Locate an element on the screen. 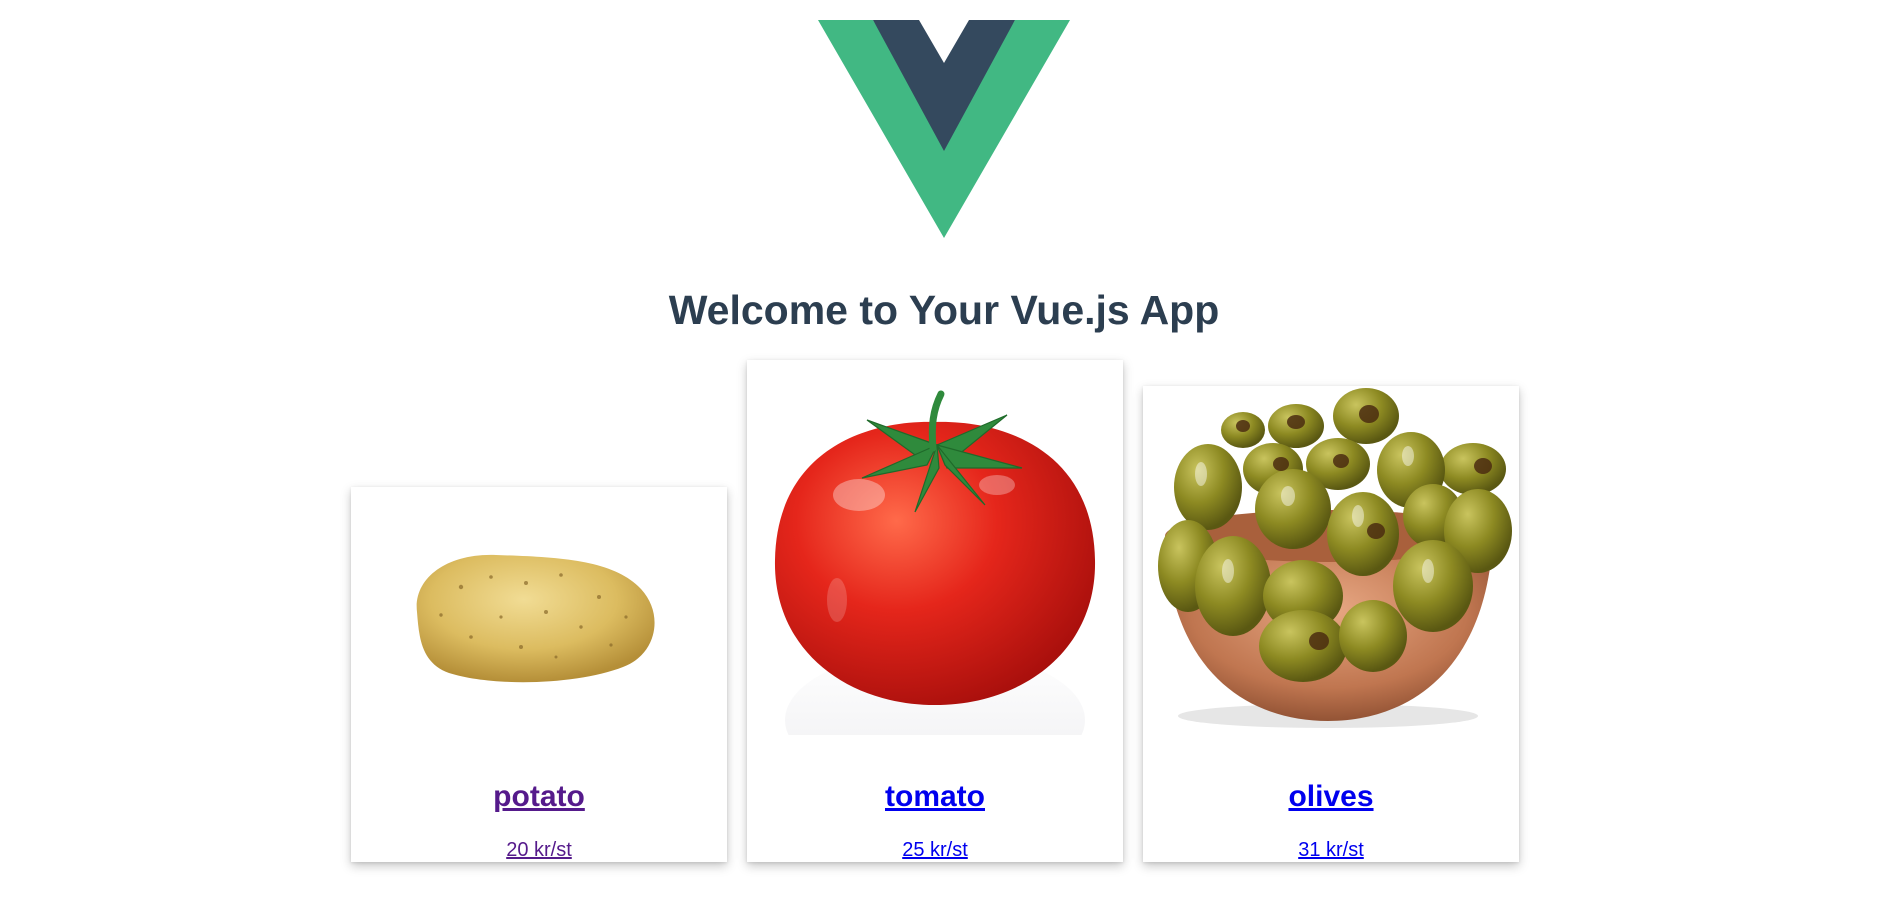 This screenshot has width=1888, height=899. page-title: Welcome to Your Vue.js App is located at coordinates (944, 310).